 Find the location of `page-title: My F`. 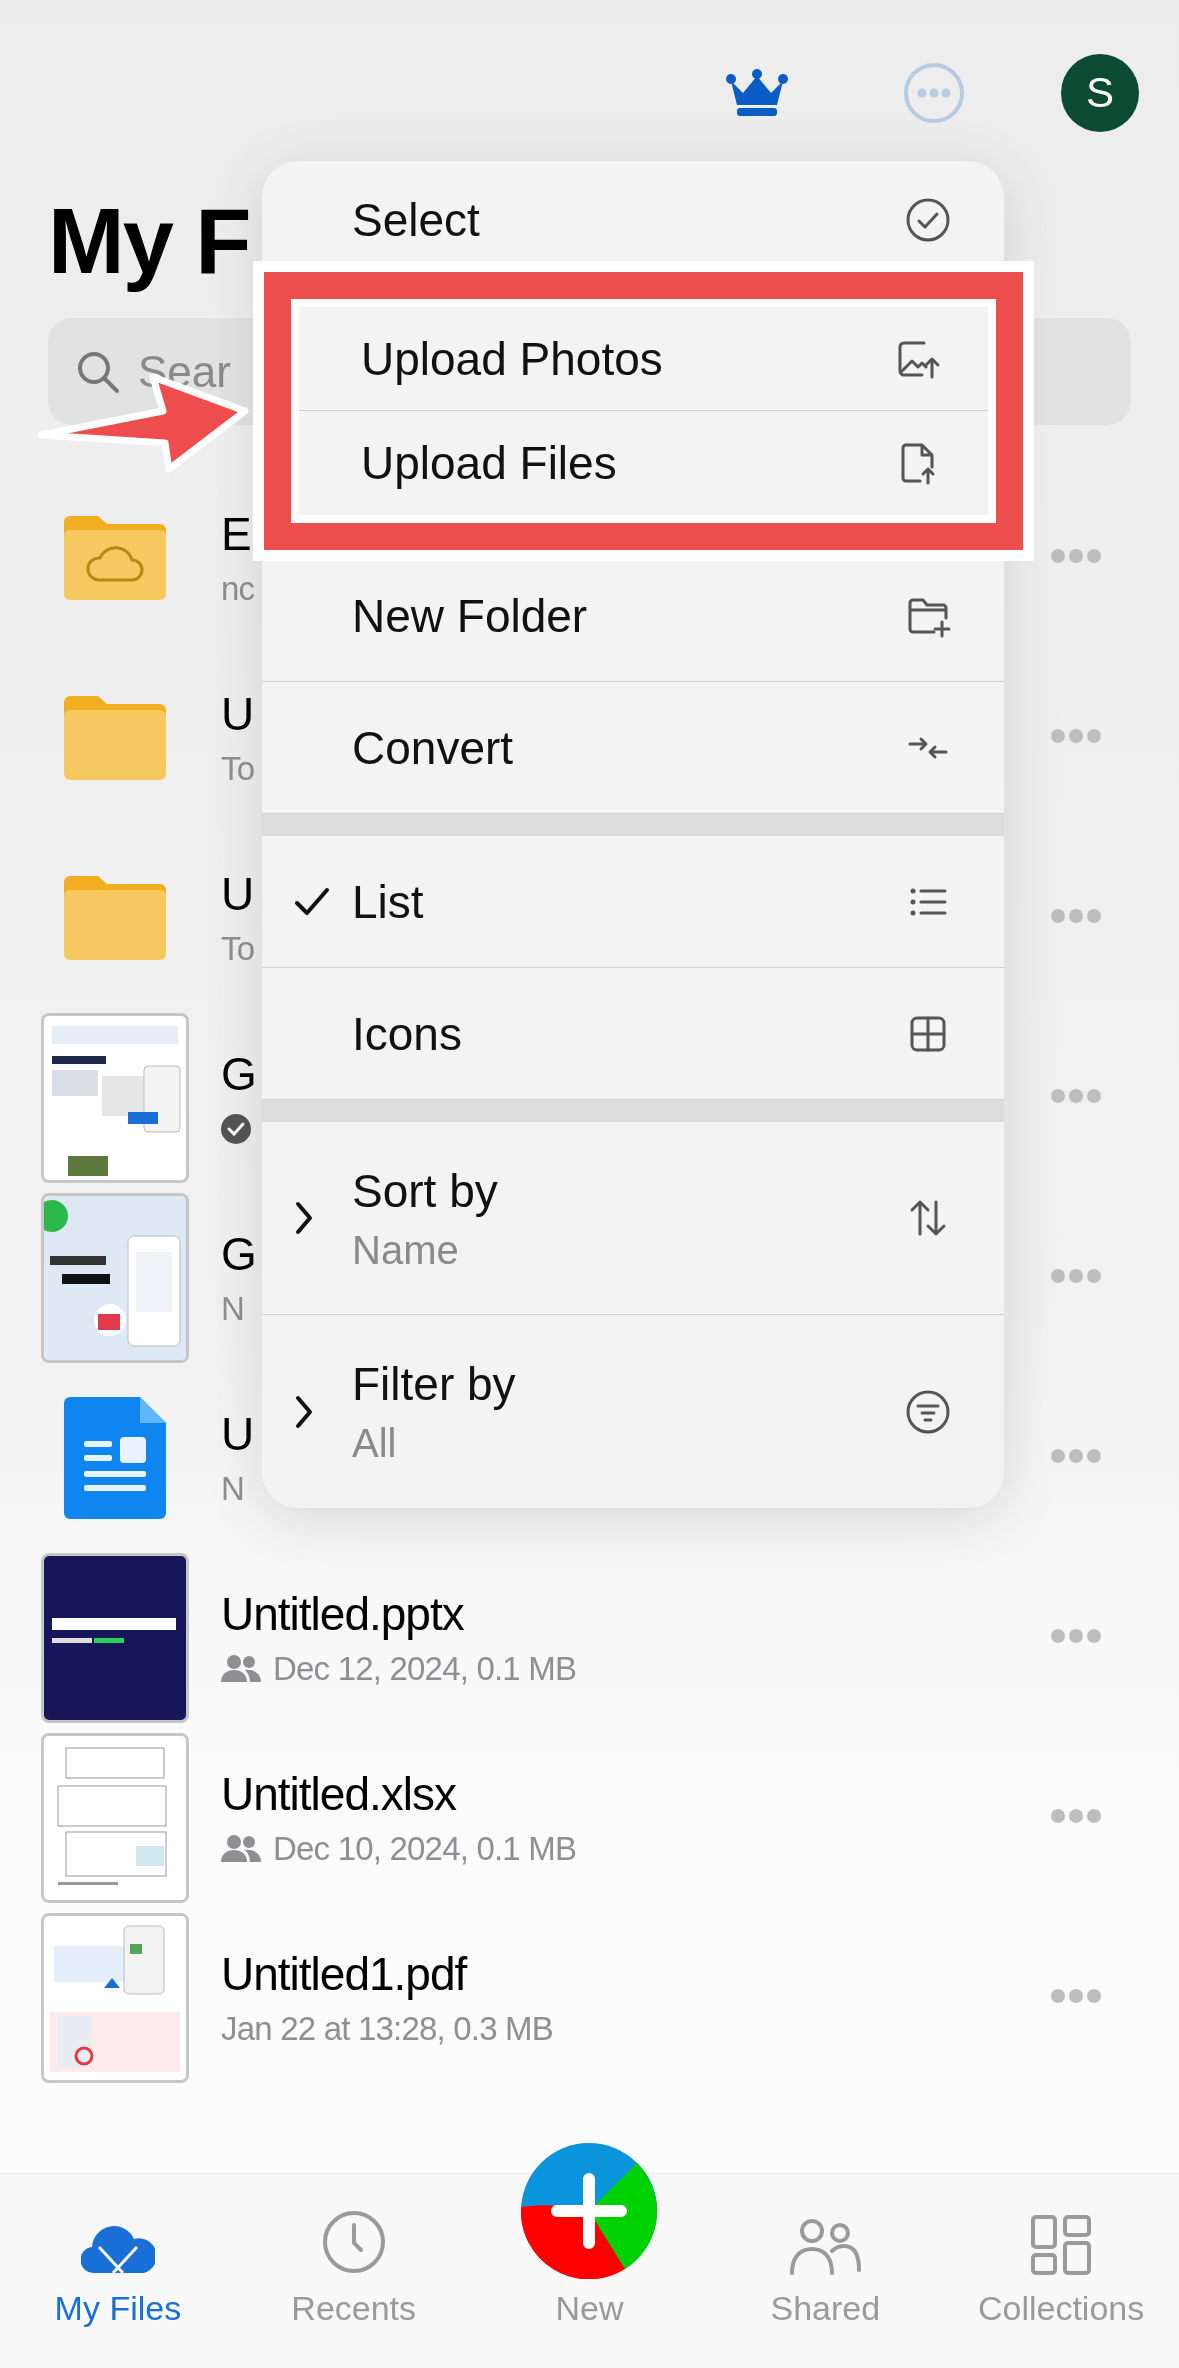

page-title: My F is located at coordinates (149, 241).